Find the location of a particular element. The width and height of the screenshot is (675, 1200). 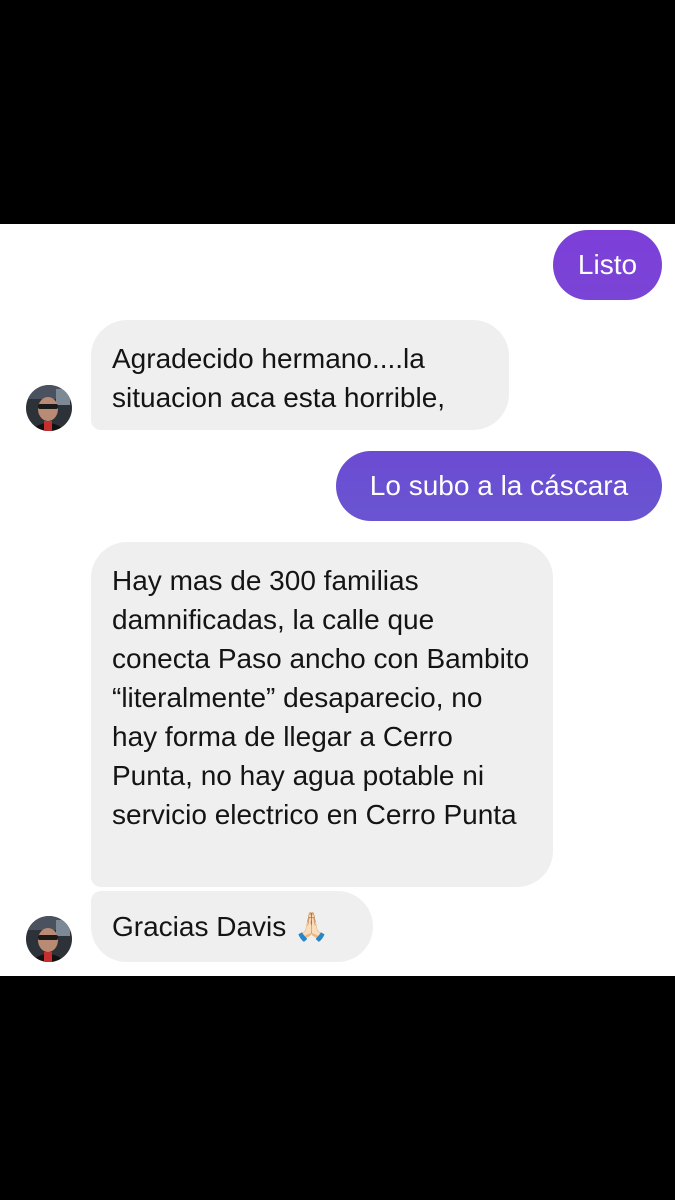

message-bubble-outgoing: Lo subo a la cáscara is located at coordinates (499, 486).